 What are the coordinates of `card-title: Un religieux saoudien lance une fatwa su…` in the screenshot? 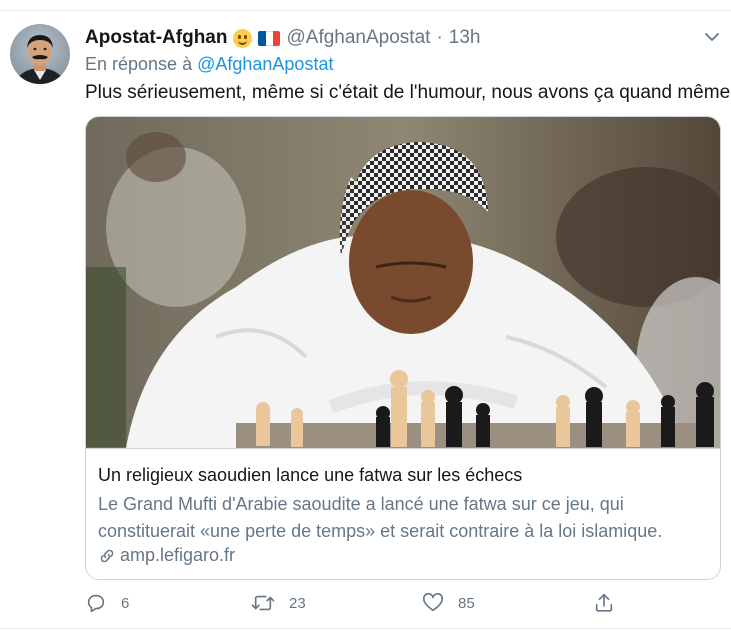 It's located at (310, 475).